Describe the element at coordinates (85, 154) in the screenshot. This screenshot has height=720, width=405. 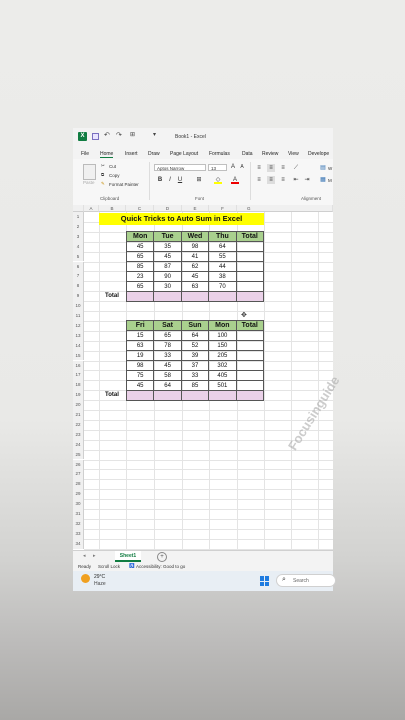
I see `tab-file: File` at that location.